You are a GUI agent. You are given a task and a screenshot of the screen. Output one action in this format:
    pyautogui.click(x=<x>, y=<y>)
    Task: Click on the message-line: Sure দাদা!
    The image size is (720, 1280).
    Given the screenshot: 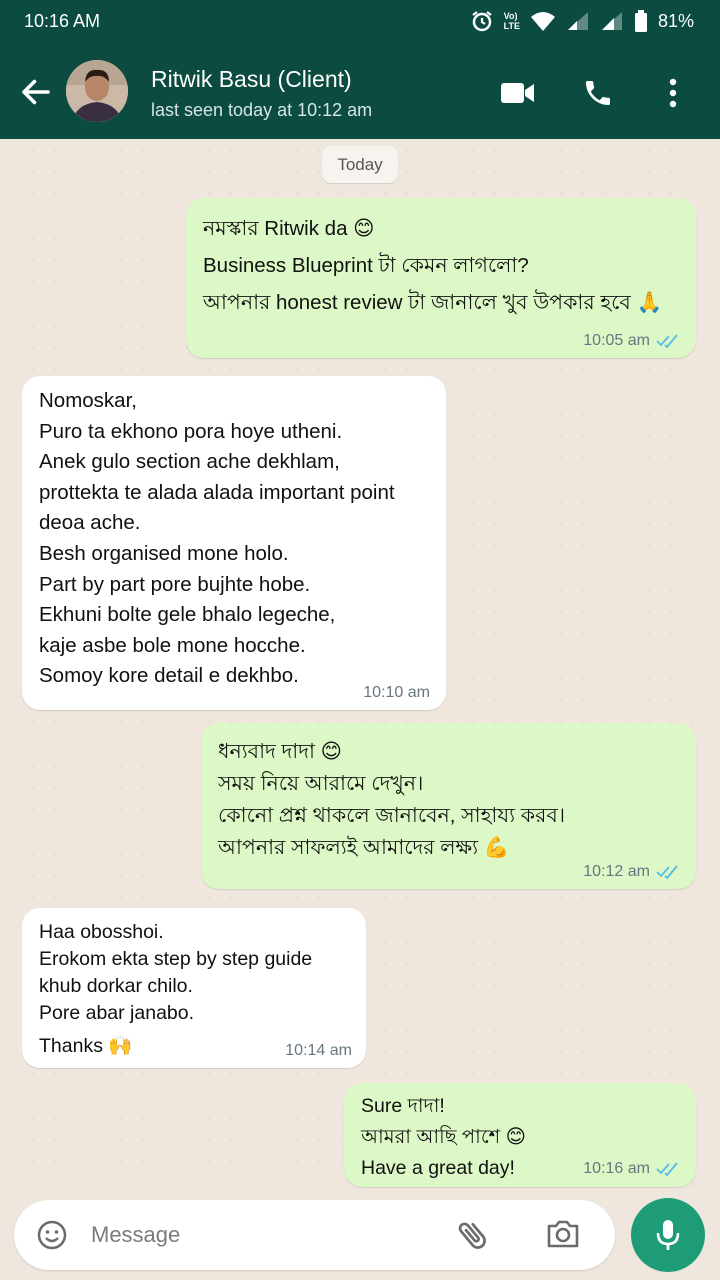 What is the action you would take?
    pyautogui.click(x=403, y=1106)
    